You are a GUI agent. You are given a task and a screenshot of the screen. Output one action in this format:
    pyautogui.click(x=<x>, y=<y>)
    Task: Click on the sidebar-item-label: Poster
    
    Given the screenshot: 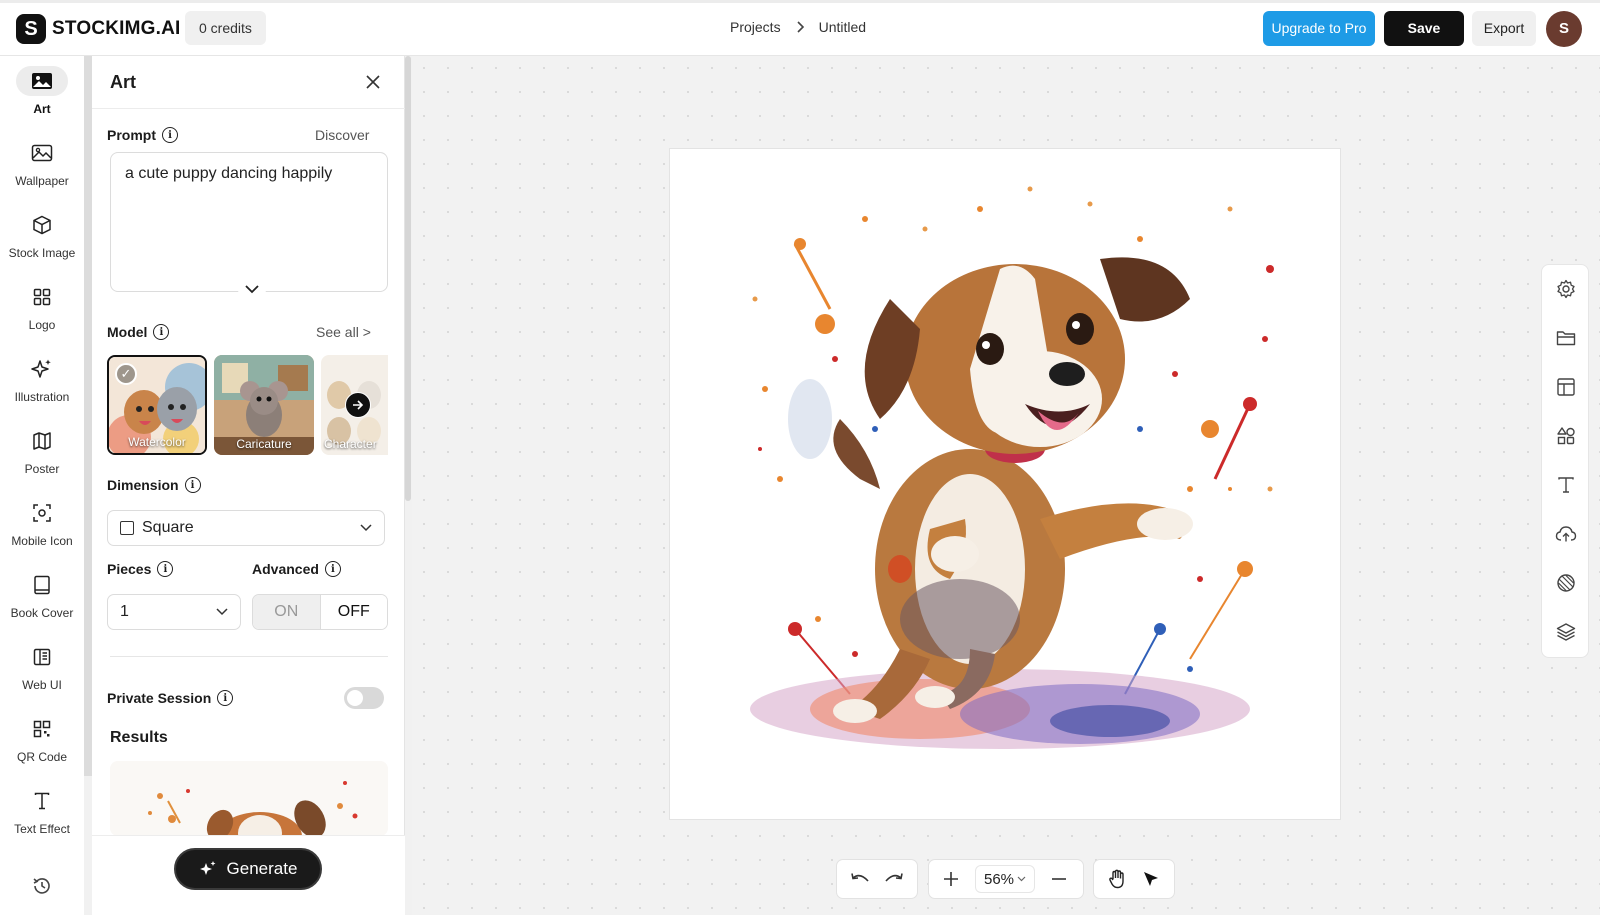 What is the action you would take?
    pyautogui.click(x=42, y=469)
    